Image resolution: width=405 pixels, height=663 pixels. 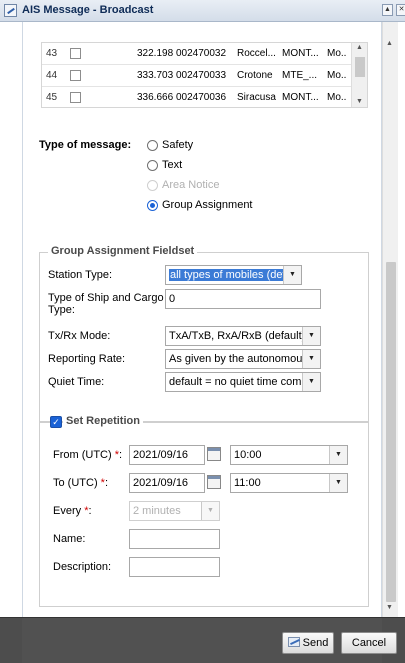 I want to click on to-time-select: 11:00 ▼, so click(x=289, y=483).